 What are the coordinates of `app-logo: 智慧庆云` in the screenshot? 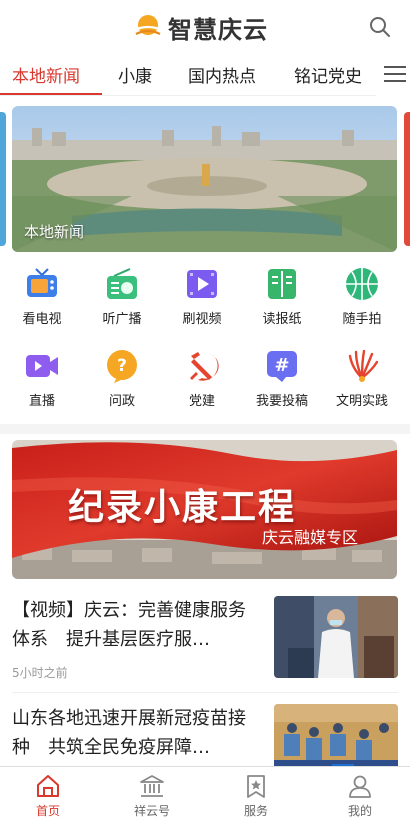 It's located at (200, 28).